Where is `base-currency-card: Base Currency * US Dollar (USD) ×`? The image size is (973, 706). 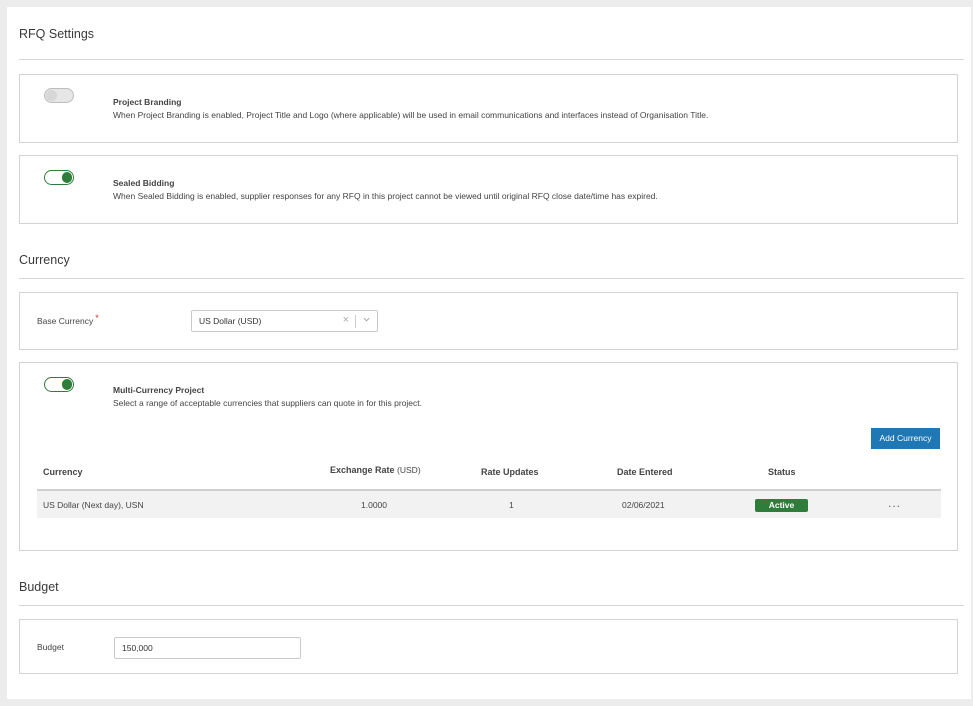
base-currency-card: Base Currency * US Dollar (USD) × is located at coordinates (488, 321).